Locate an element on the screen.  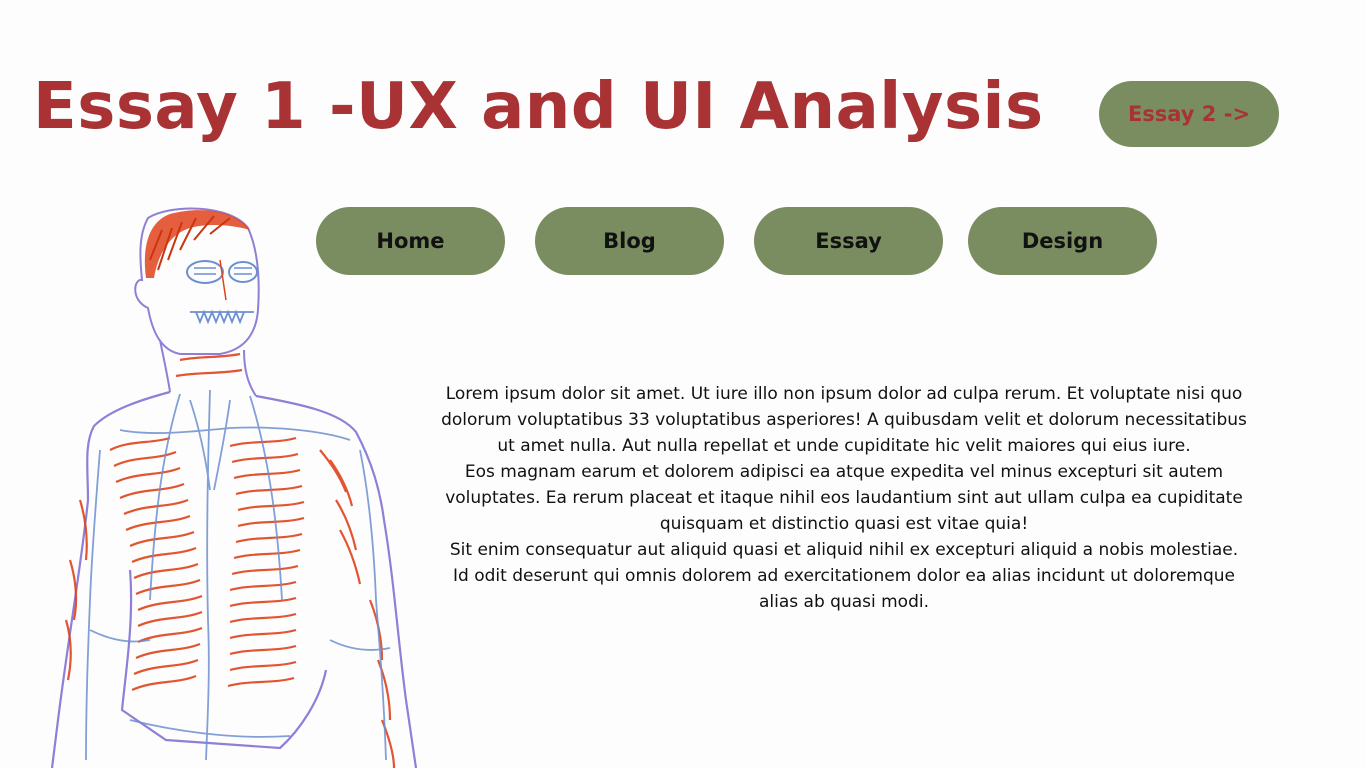
nav-blog-button: Blog is located at coordinates (629, 241).